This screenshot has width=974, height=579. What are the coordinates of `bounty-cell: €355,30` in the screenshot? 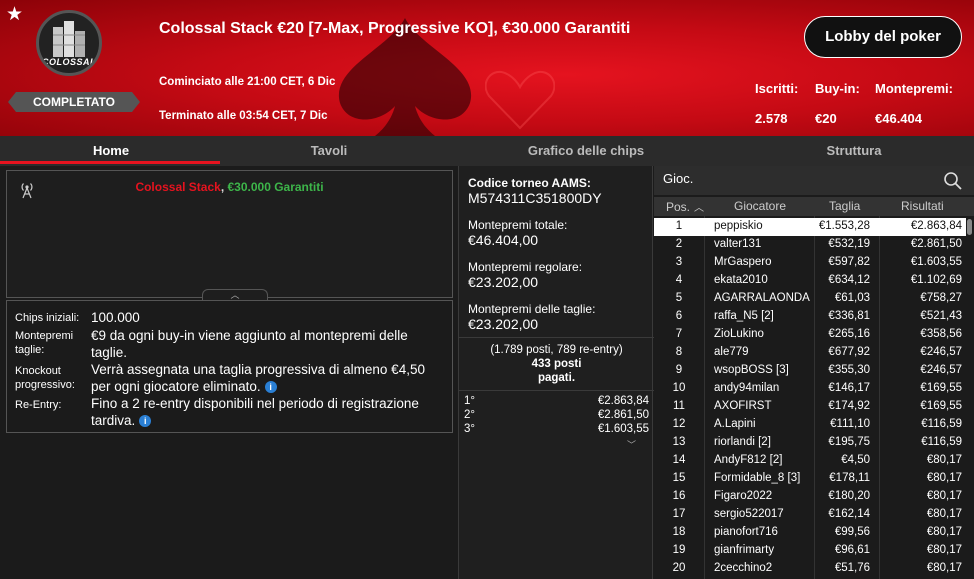 It's located at (849, 370).